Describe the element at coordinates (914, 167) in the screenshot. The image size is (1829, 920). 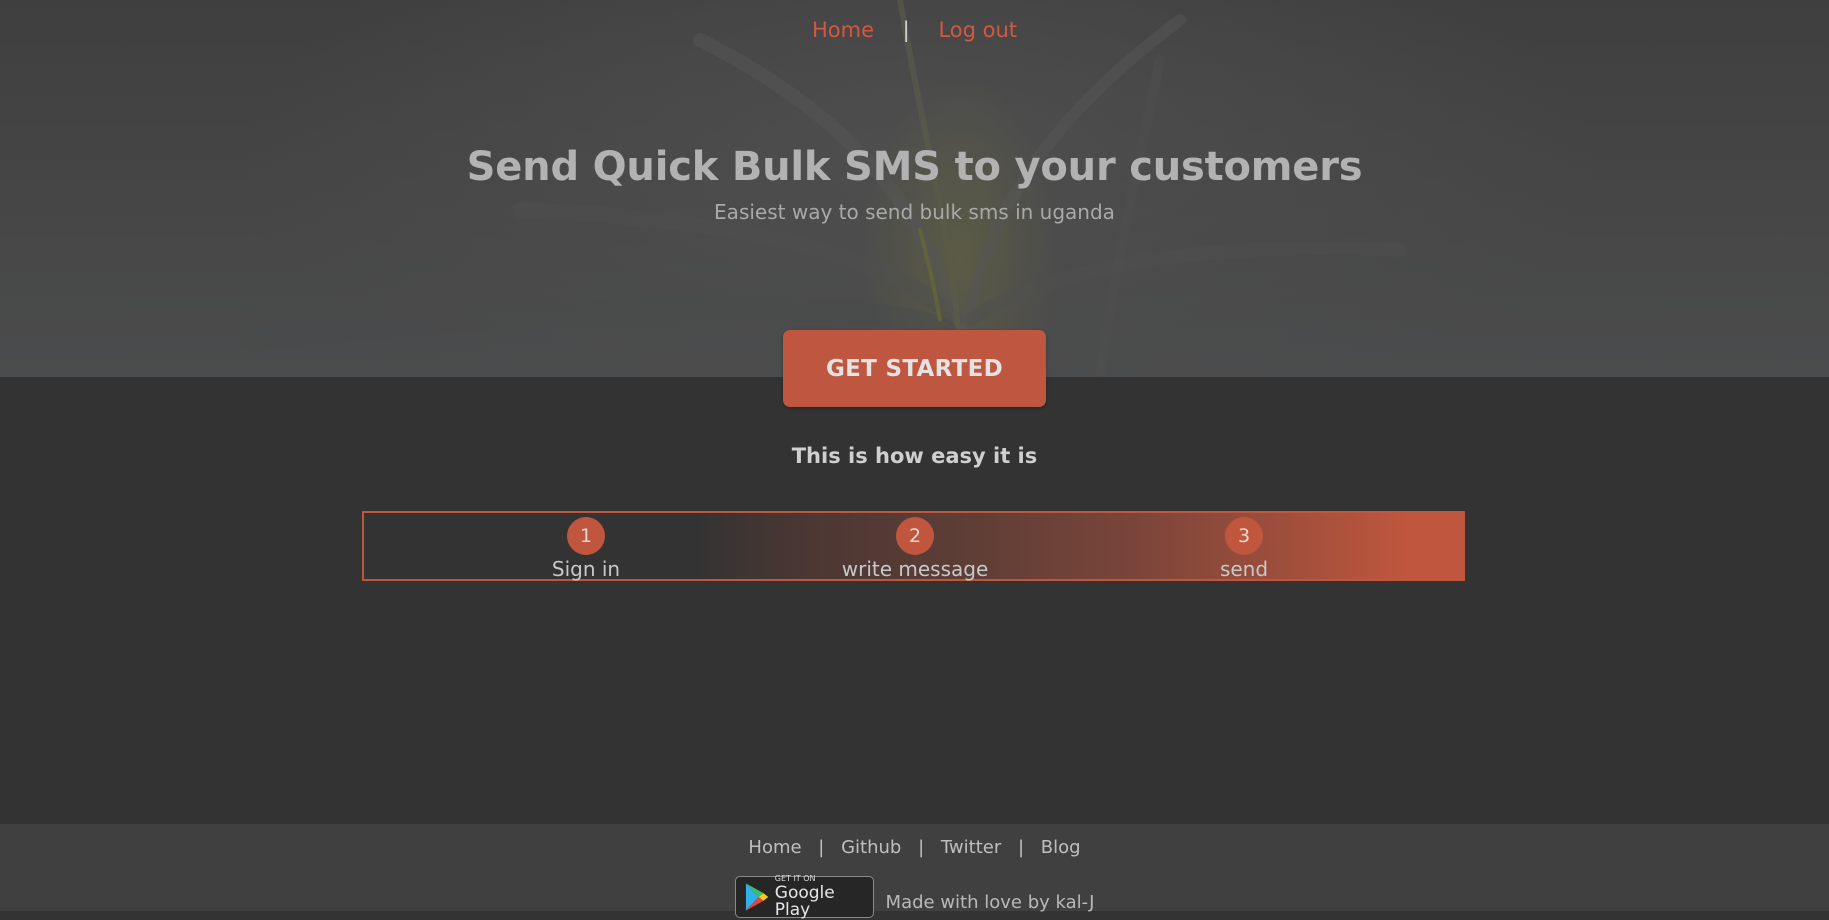
I see `hero-title: Send Quick Bulk SMS to your customers` at that location.